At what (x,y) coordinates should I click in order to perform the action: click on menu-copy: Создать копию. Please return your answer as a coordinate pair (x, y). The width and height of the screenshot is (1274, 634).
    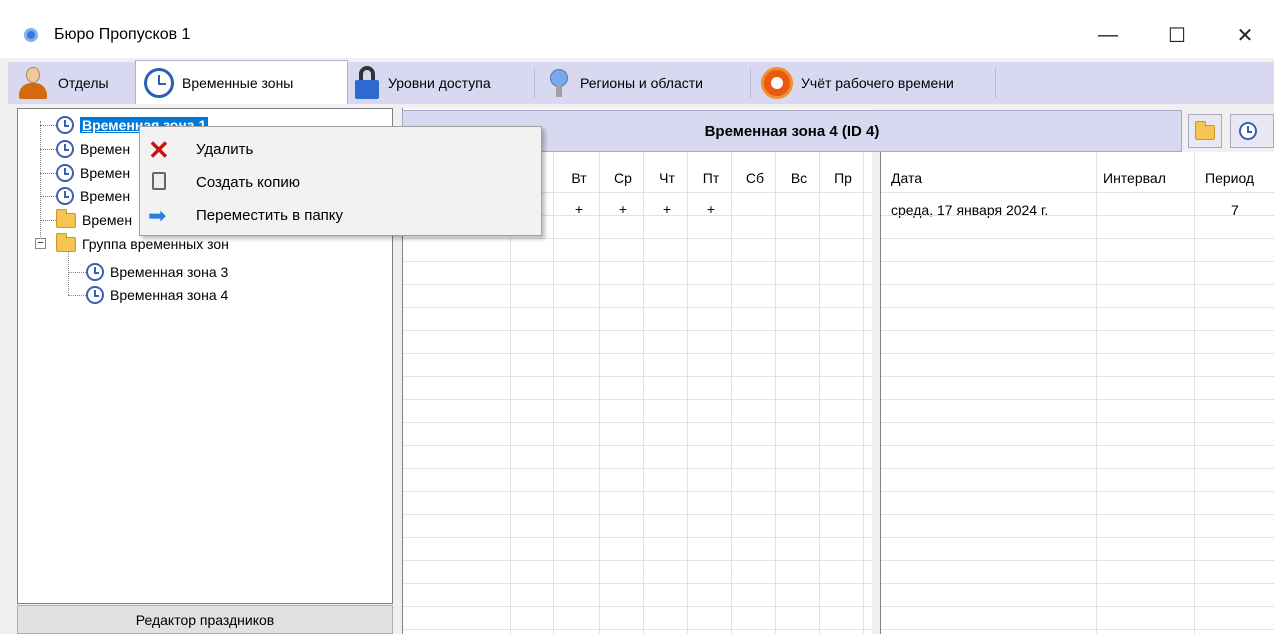
    Looking at the image, I should click on (340, 182).